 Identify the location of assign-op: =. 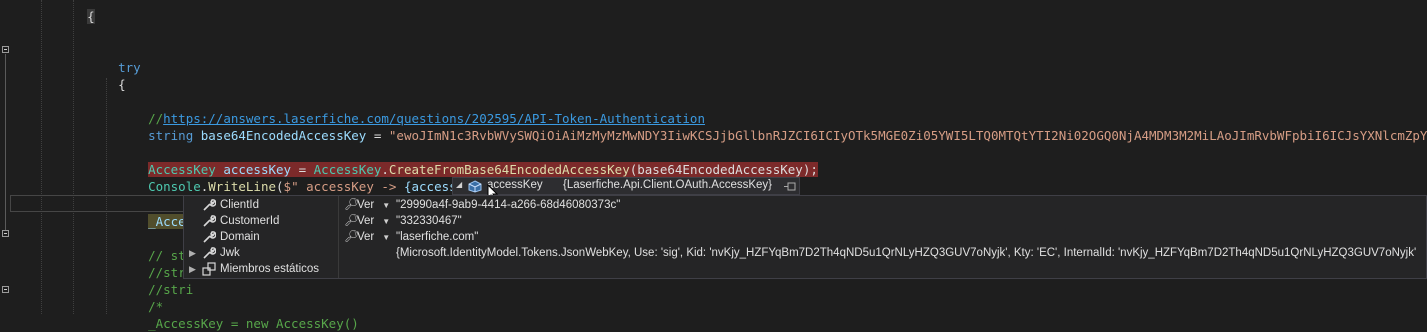
(377, 135).